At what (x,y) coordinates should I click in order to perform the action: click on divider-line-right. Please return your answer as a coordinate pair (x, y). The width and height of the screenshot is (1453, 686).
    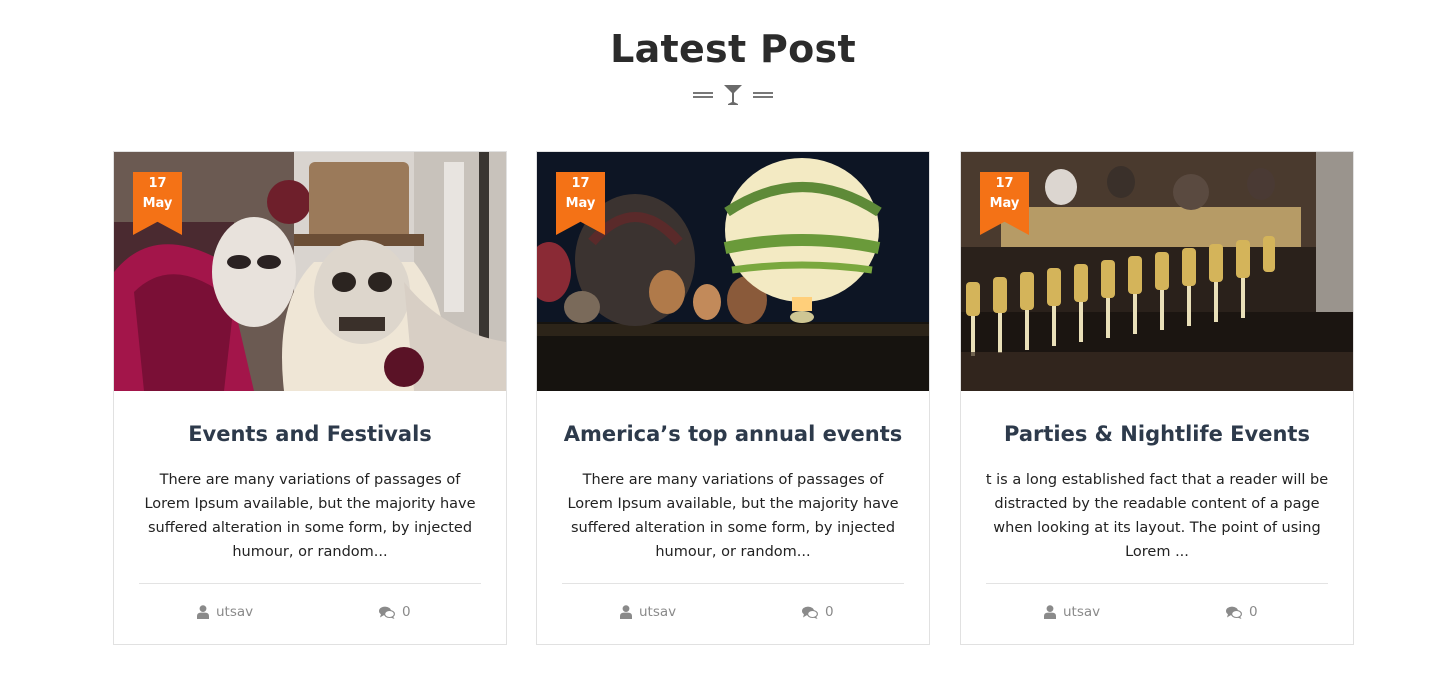
    Looking at the image, I should click on (763, 95).